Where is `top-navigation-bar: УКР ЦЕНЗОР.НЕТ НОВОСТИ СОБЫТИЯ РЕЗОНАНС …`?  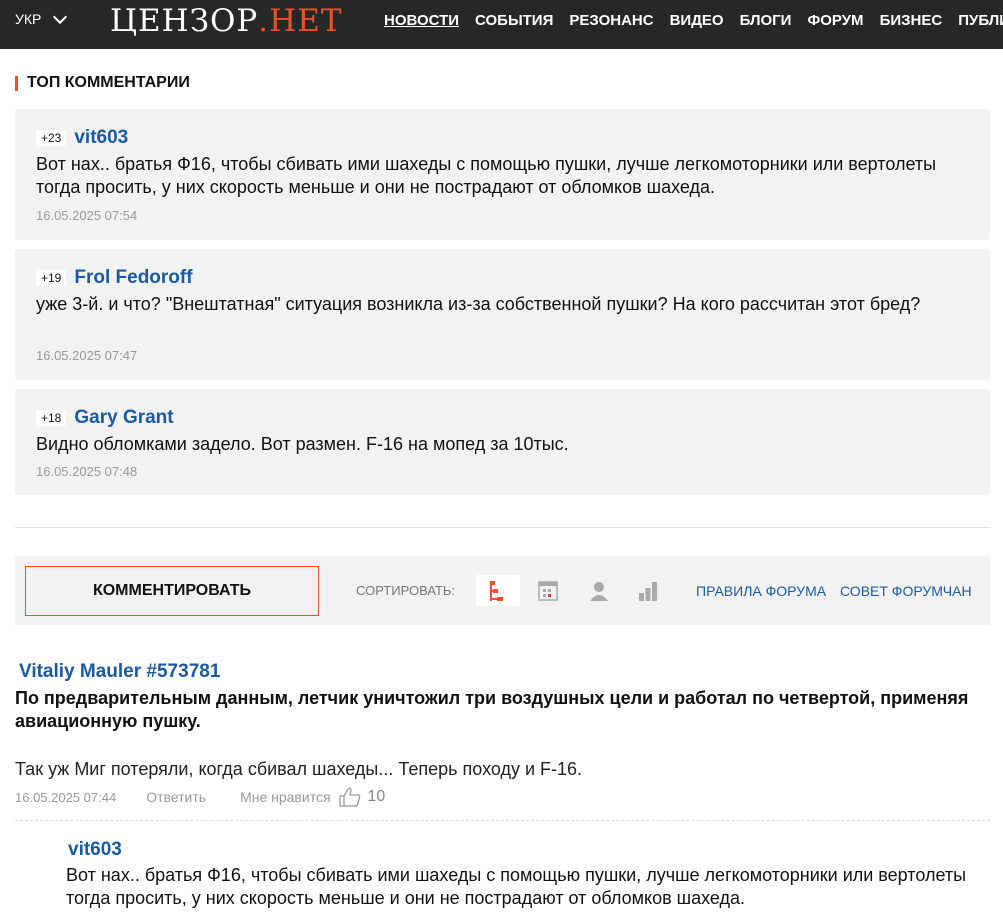 top-navigation-bar: УКР ЦЕНЗОР.НЕТ НОВОСТИ СОБЫТИЯ РЕЗОНАНС … is located at coordinates (501, 24).